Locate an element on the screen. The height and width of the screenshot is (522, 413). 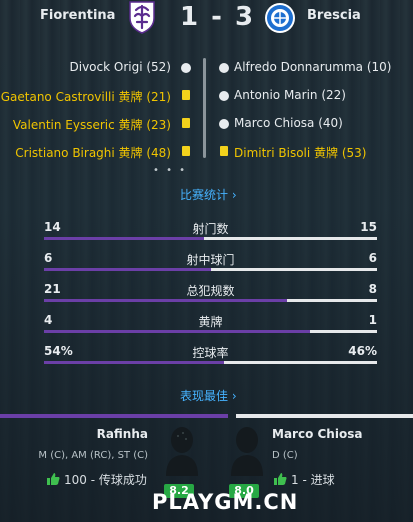
watermark: PLAYGM.CN is located at coordinates (225, 502).